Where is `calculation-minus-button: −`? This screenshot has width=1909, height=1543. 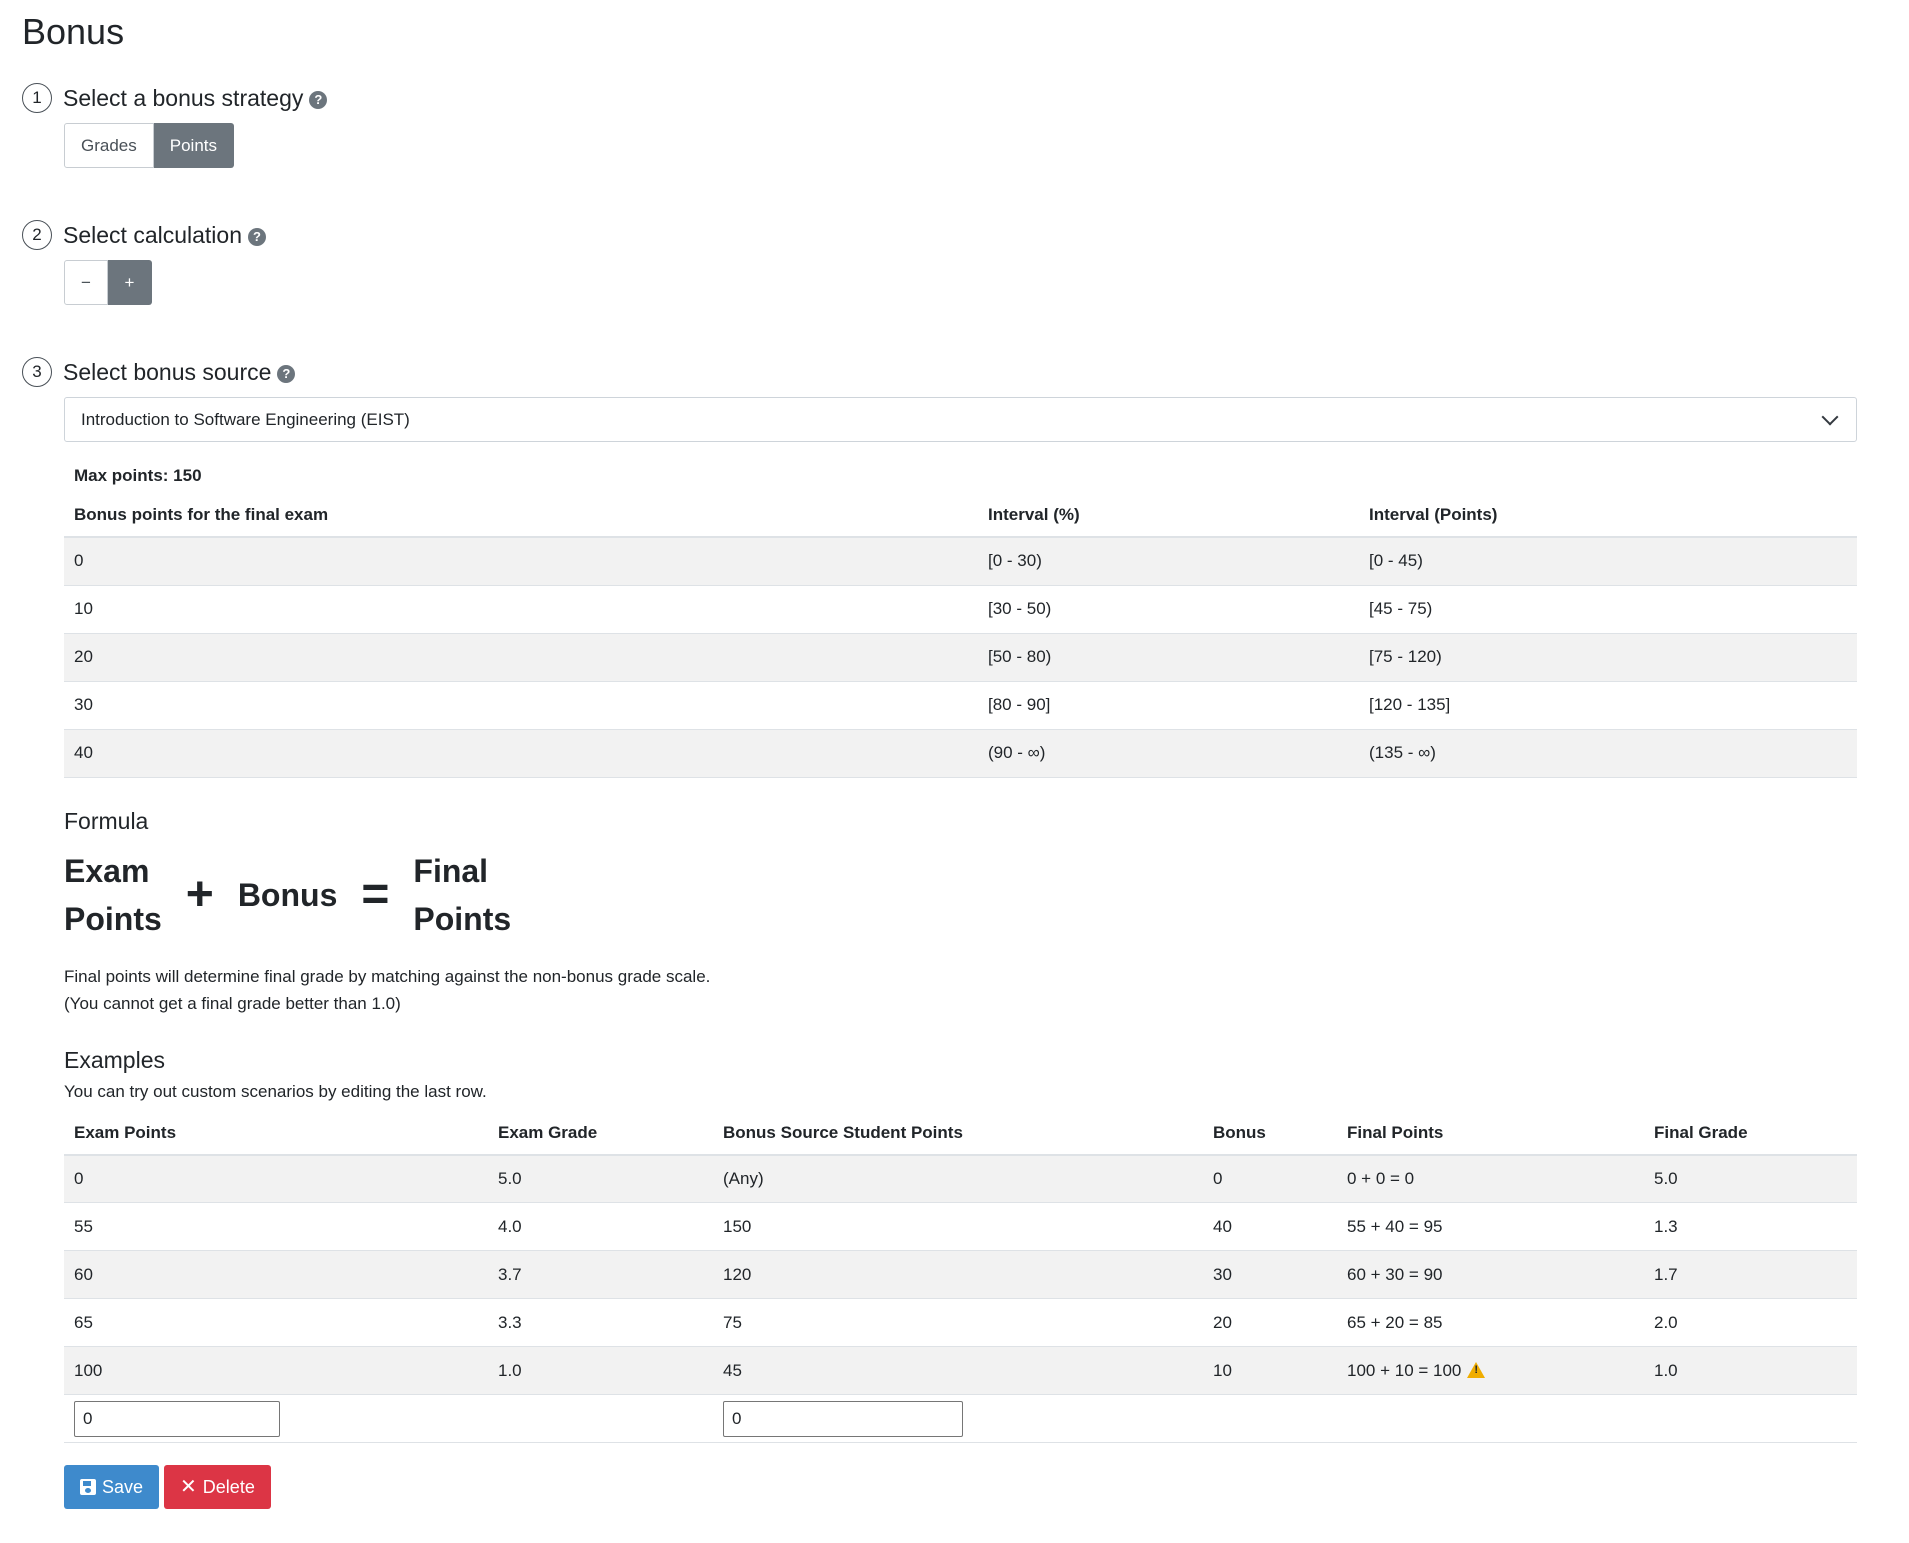
calculation-minus-button: − is located at coordinates (86, 282).